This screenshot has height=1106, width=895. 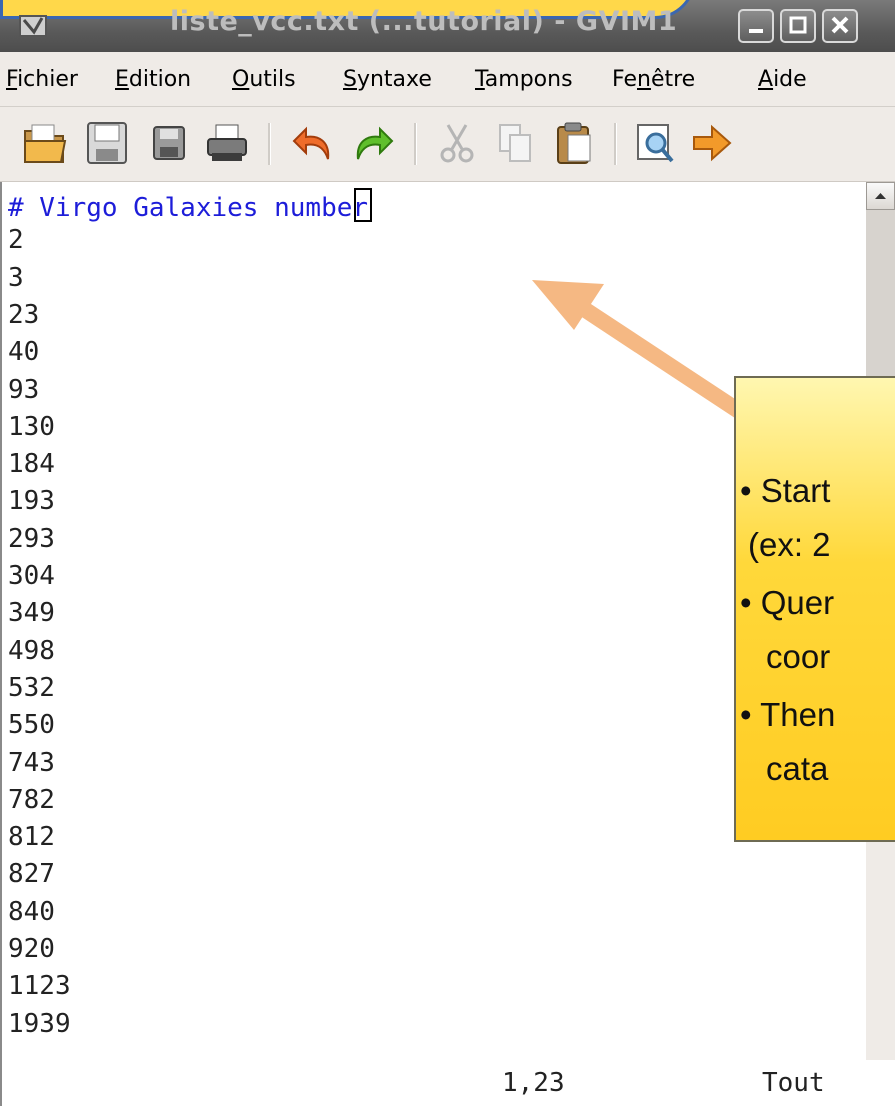 What do you see at coordinates (798, 656) in the screenshot?
I see `callout-line: coor` at bounding box center [798, 656].